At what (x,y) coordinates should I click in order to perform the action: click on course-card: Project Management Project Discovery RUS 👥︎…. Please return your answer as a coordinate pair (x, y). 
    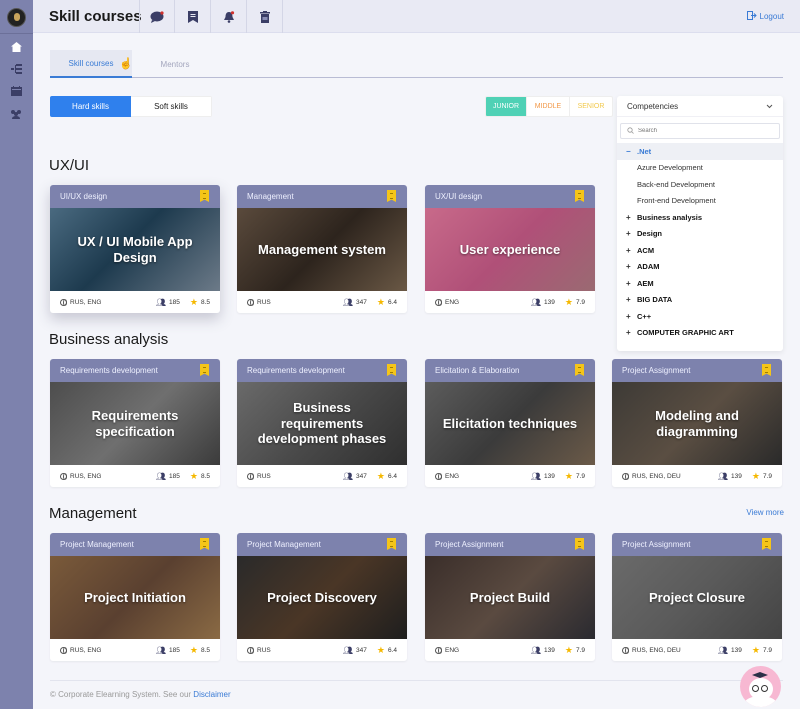
    Looking at the image, I should click on (322, 597).